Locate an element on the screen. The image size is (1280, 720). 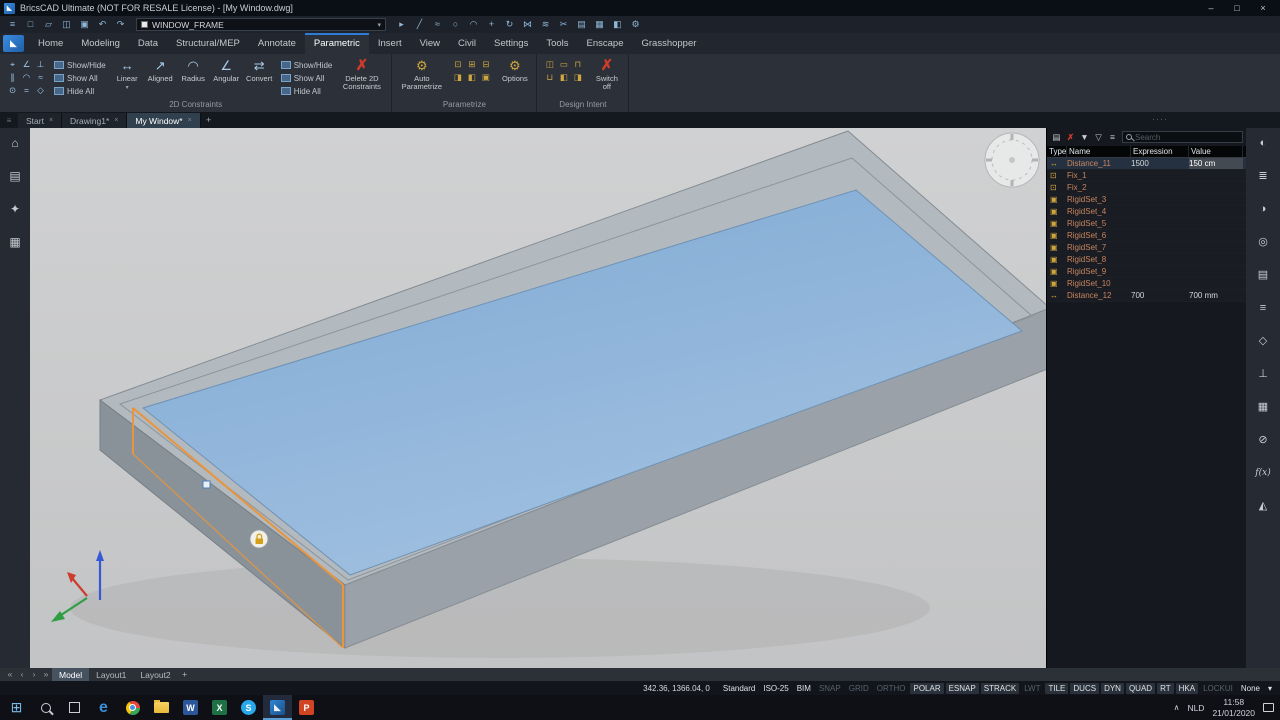
status-toggle: ESNAP is located at coordinates (962, 688).